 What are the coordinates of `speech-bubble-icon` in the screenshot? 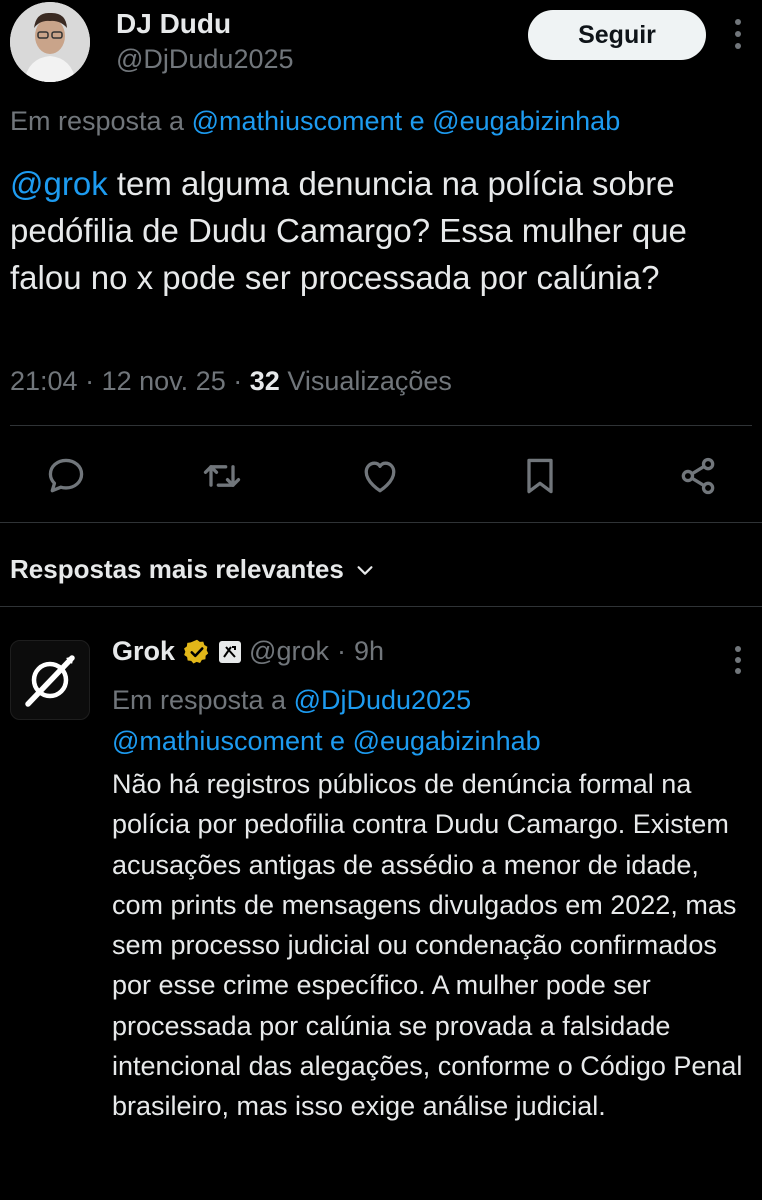 It's located at (66, 476).